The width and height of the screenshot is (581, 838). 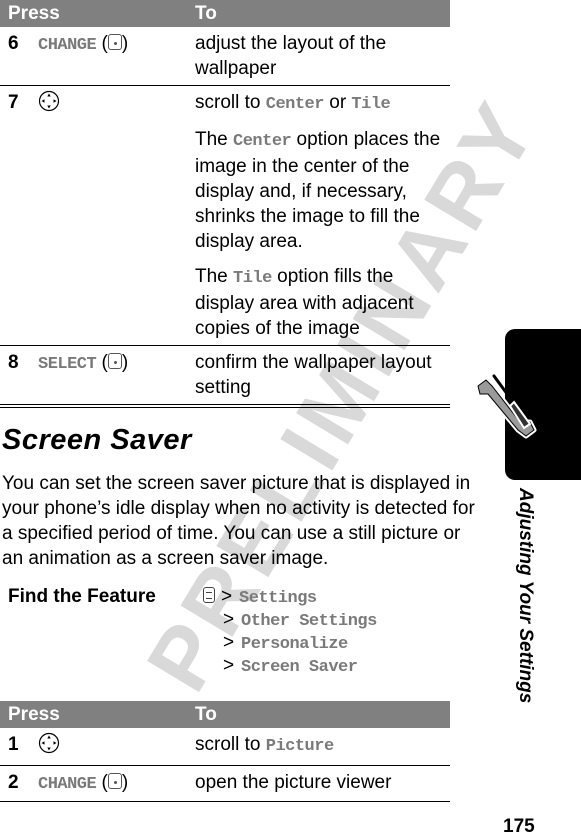 I want to click on page-number: 175, so click(x=519, y=826).